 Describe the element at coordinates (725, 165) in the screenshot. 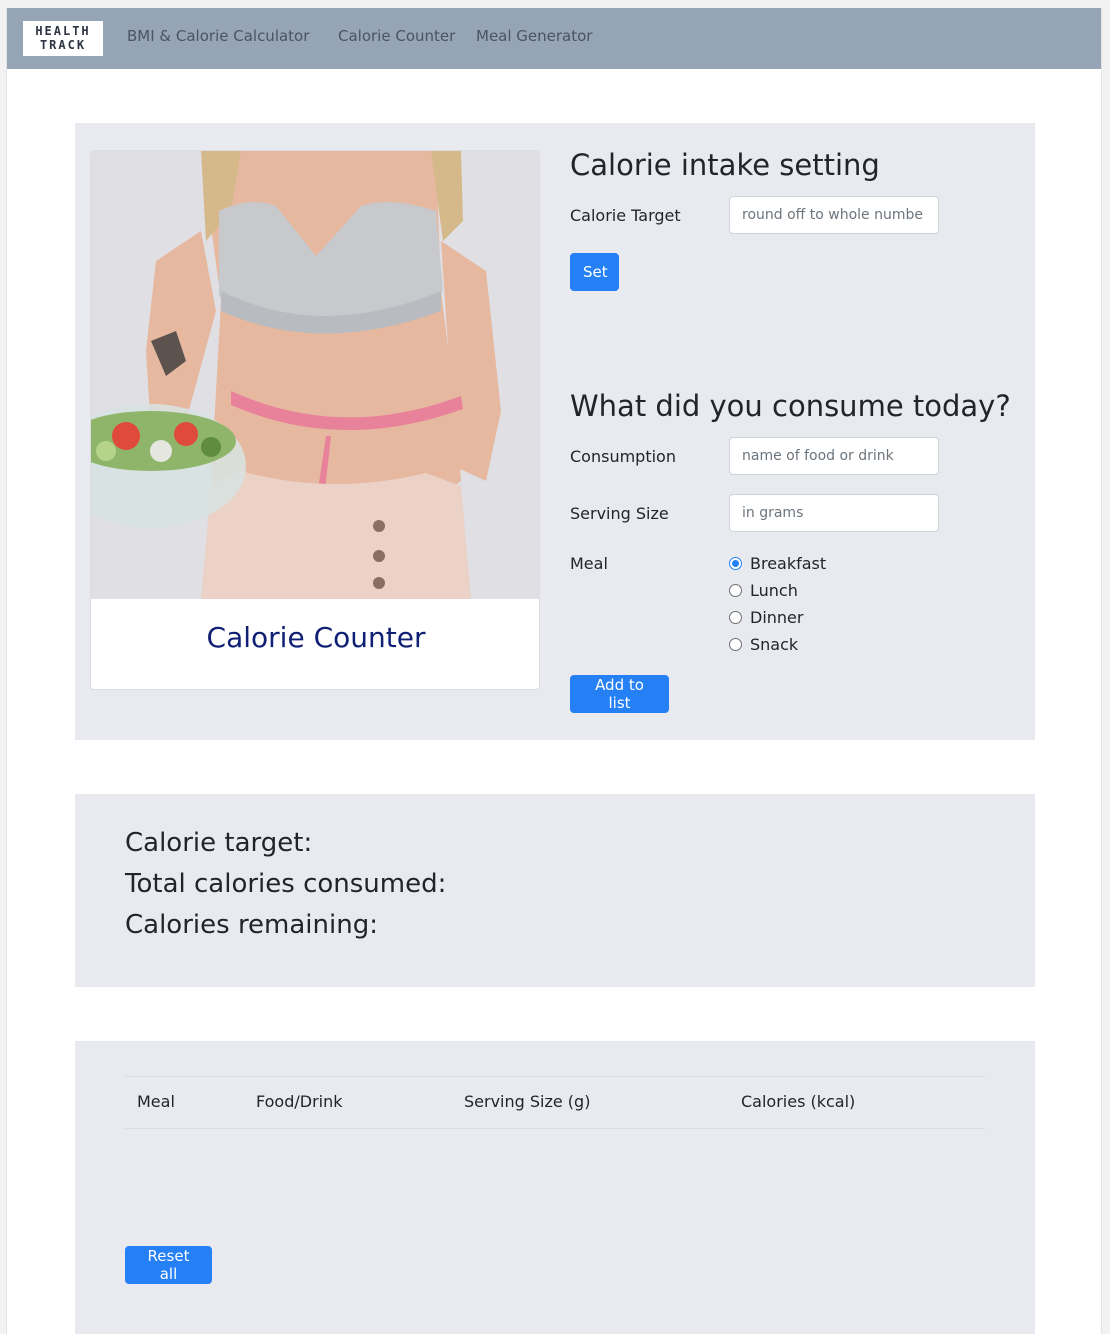

I see `intake-setting-heading: Calorie intake setting` at that location.